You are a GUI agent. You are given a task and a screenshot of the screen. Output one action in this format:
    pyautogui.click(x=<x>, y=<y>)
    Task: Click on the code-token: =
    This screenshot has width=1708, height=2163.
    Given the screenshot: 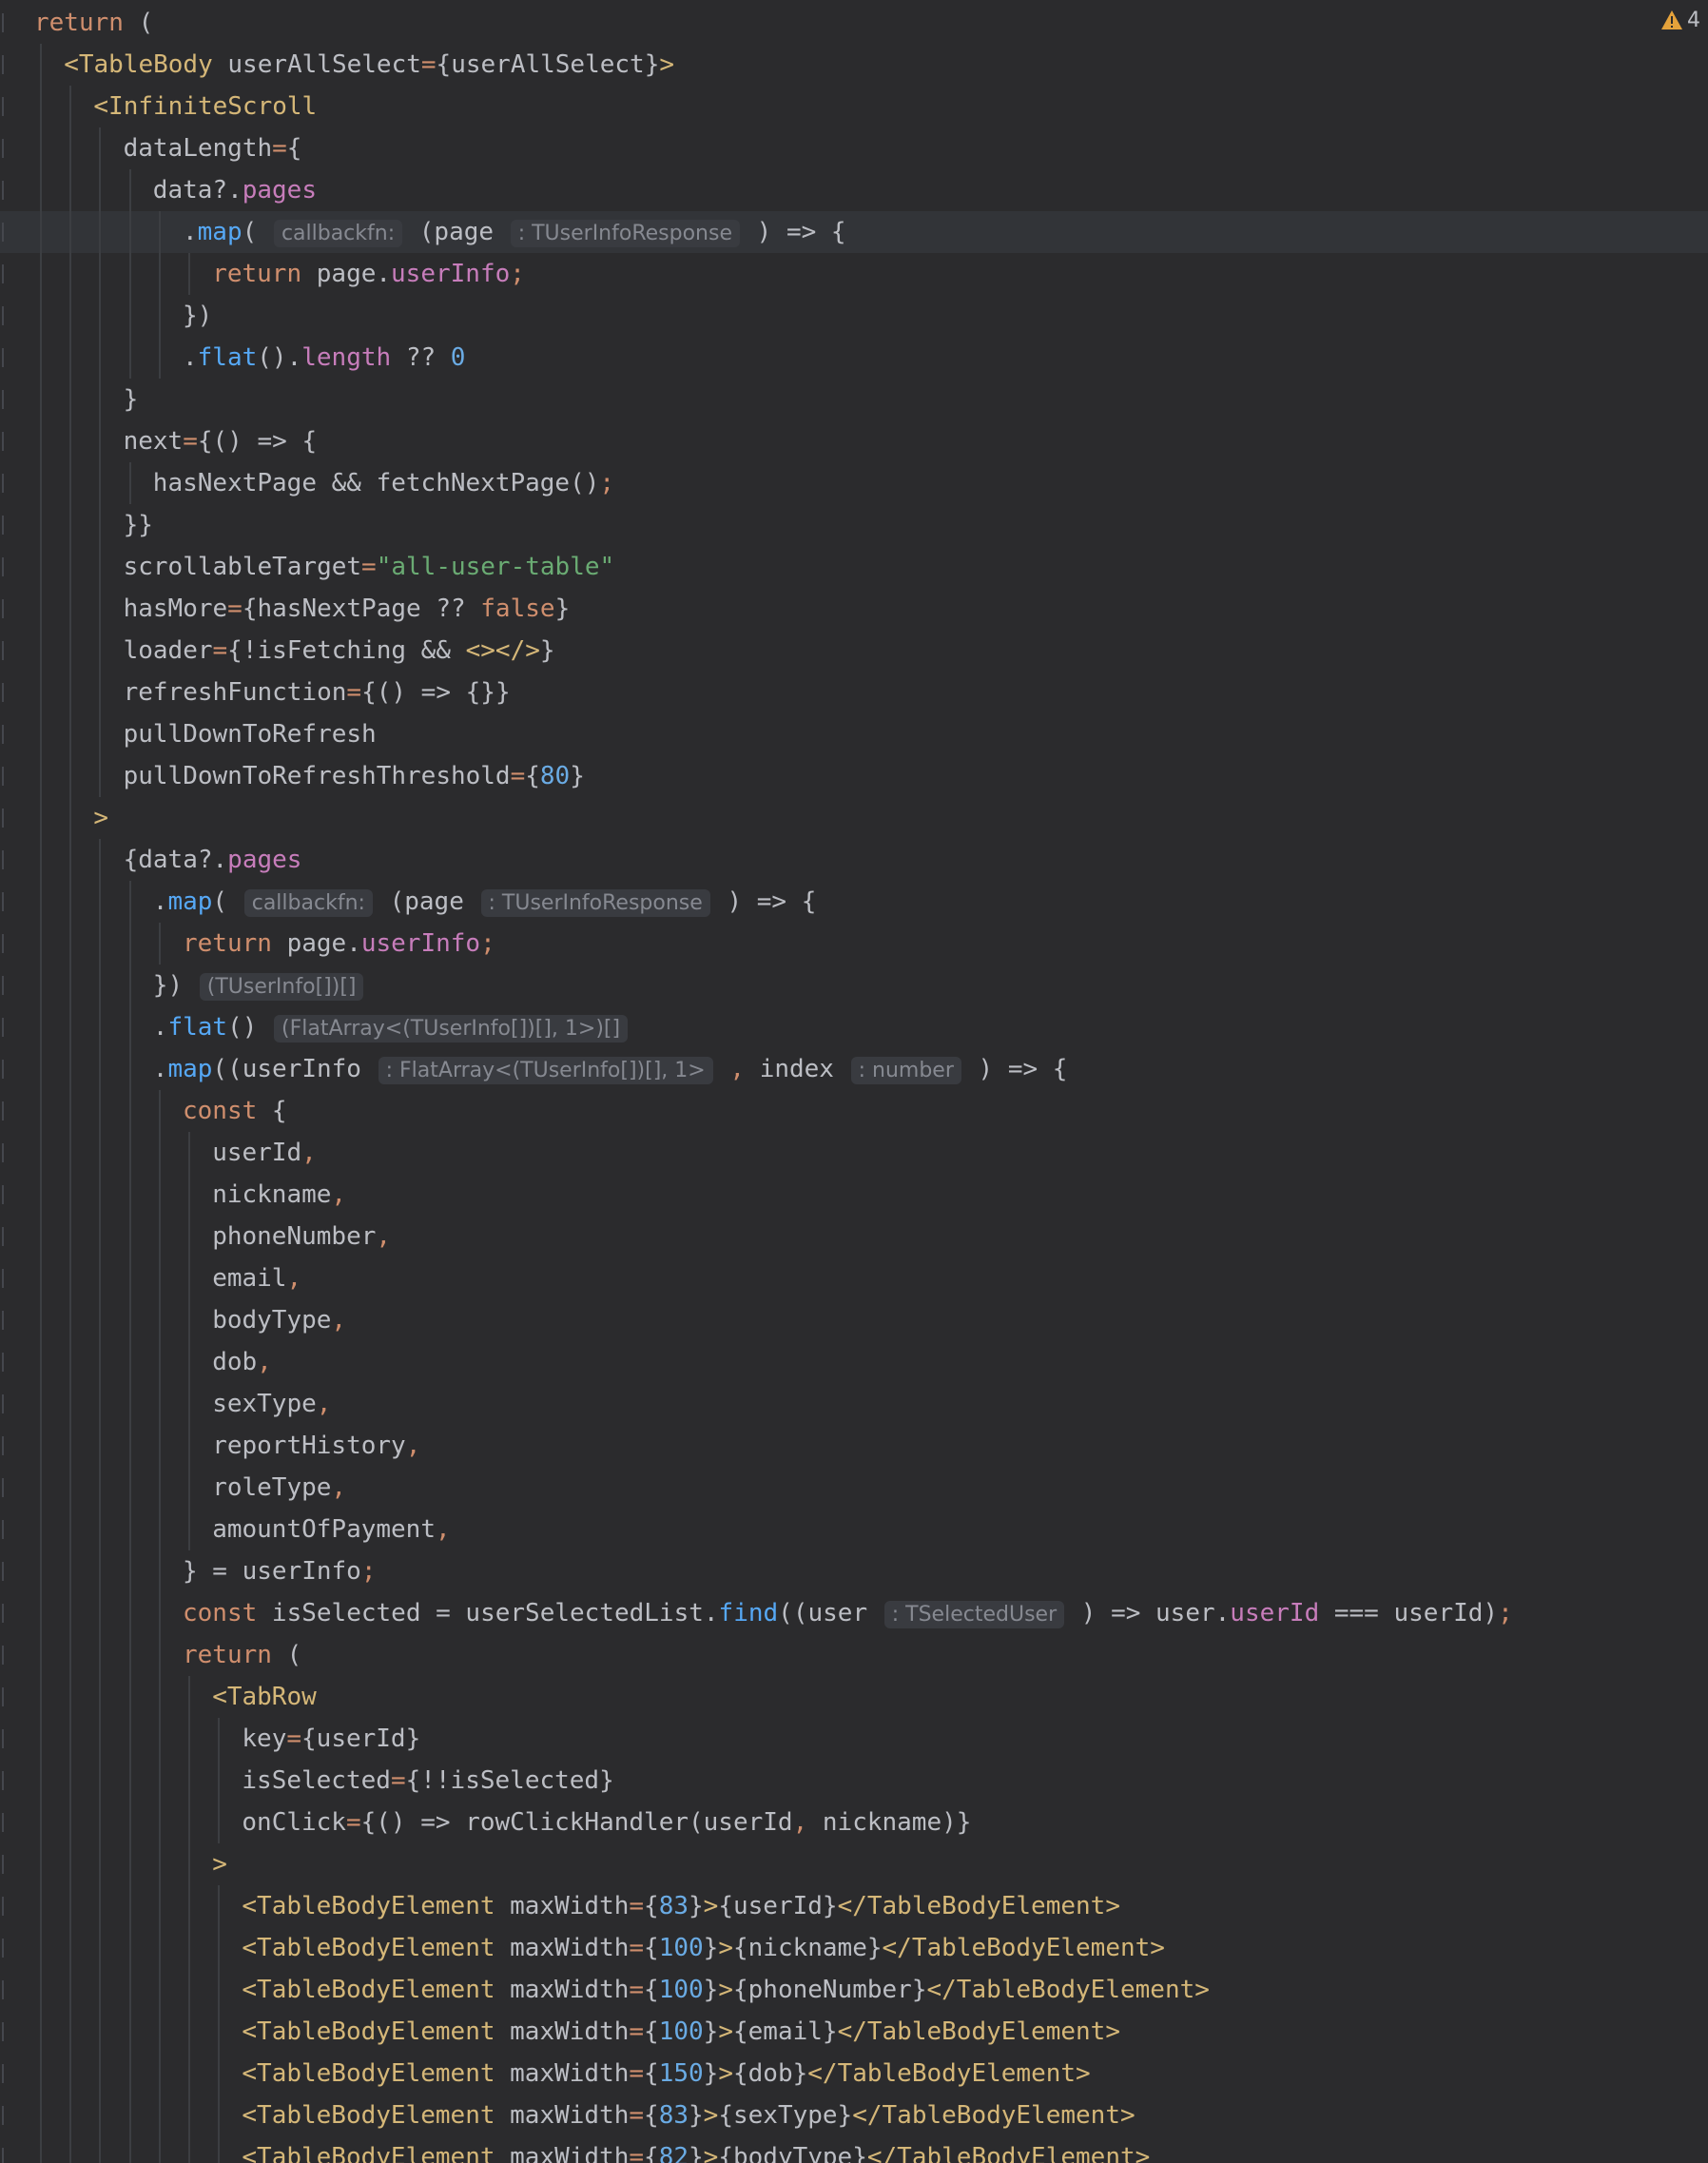 What is the action you would take?
    pyautogui.click(x=637, y=2031)
    